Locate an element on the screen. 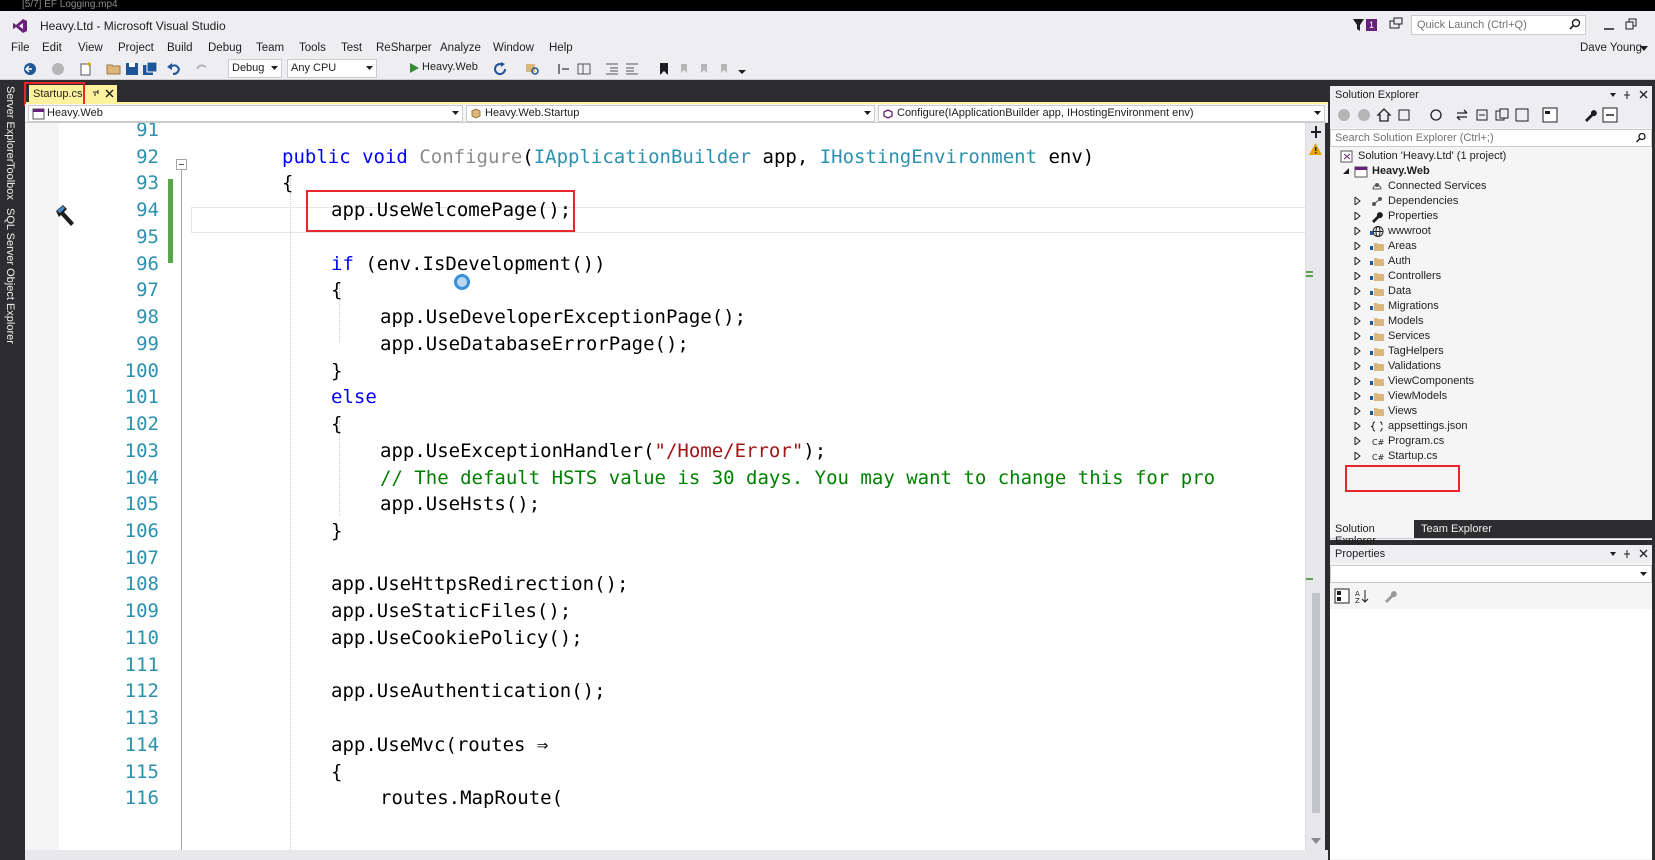  scroll-thumb is located at coordinates (1316, 703).